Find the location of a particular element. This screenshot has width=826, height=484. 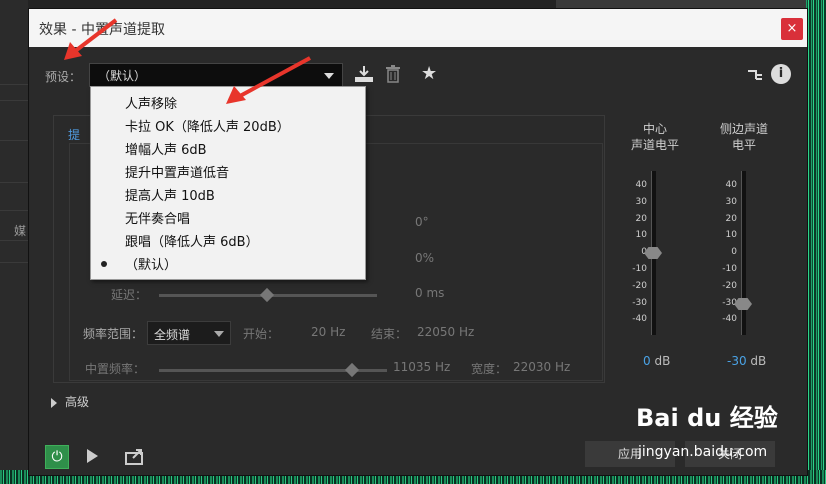

center-meter-title-line1: 中心 is located at coordinates (654, 129).